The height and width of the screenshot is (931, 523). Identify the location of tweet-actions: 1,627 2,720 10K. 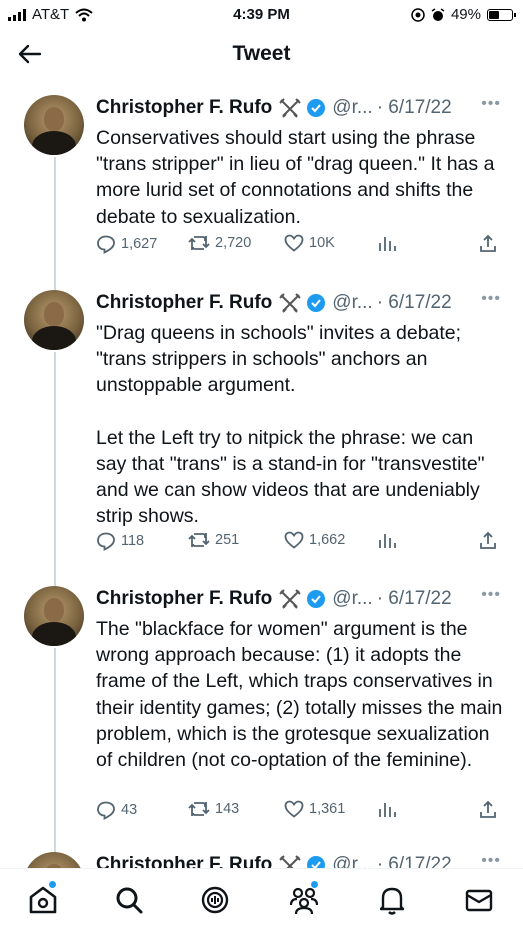
(301, 245).